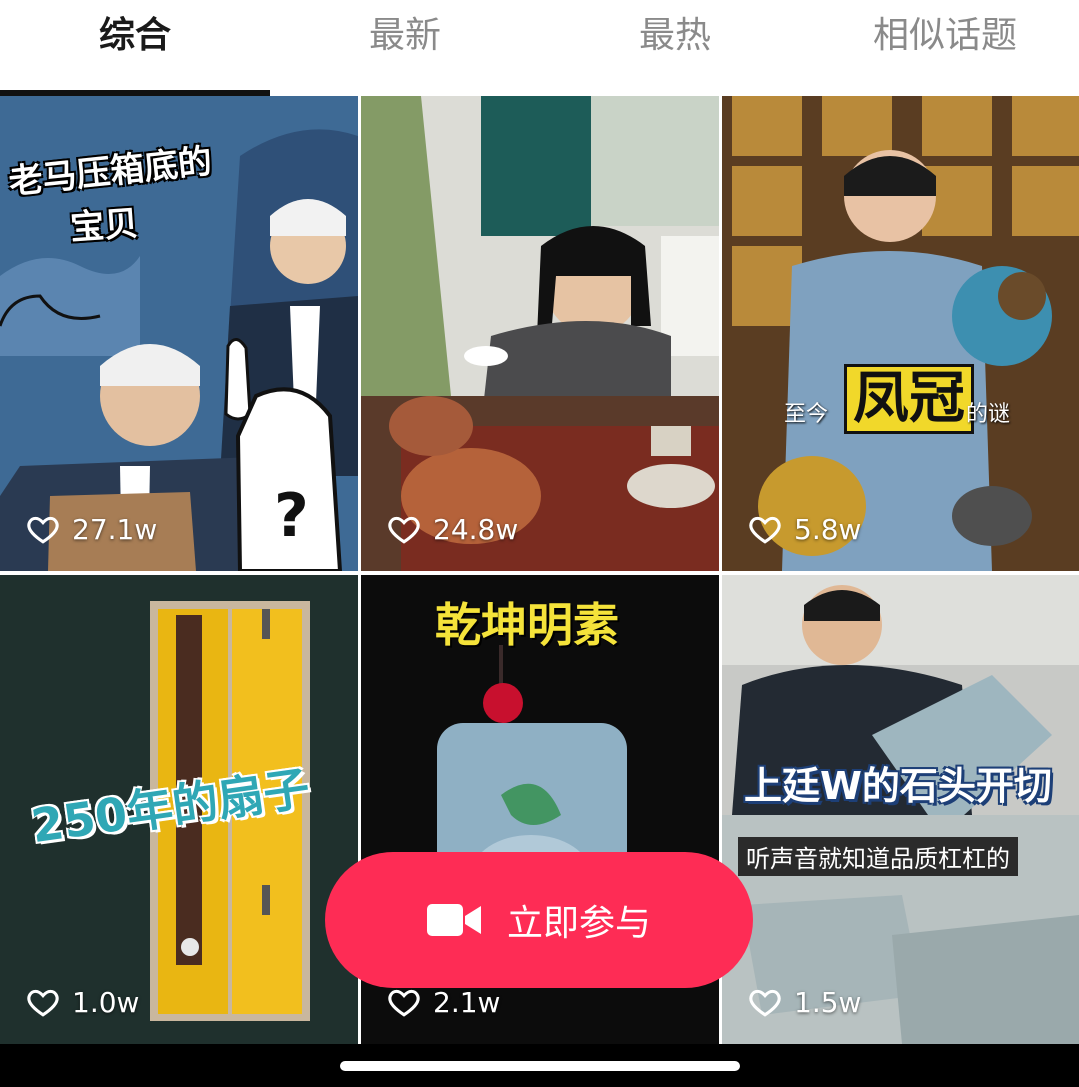 This screenshot has width=1079, height=1087. I want to click on like-count: 24.8w, so click(452, 529).